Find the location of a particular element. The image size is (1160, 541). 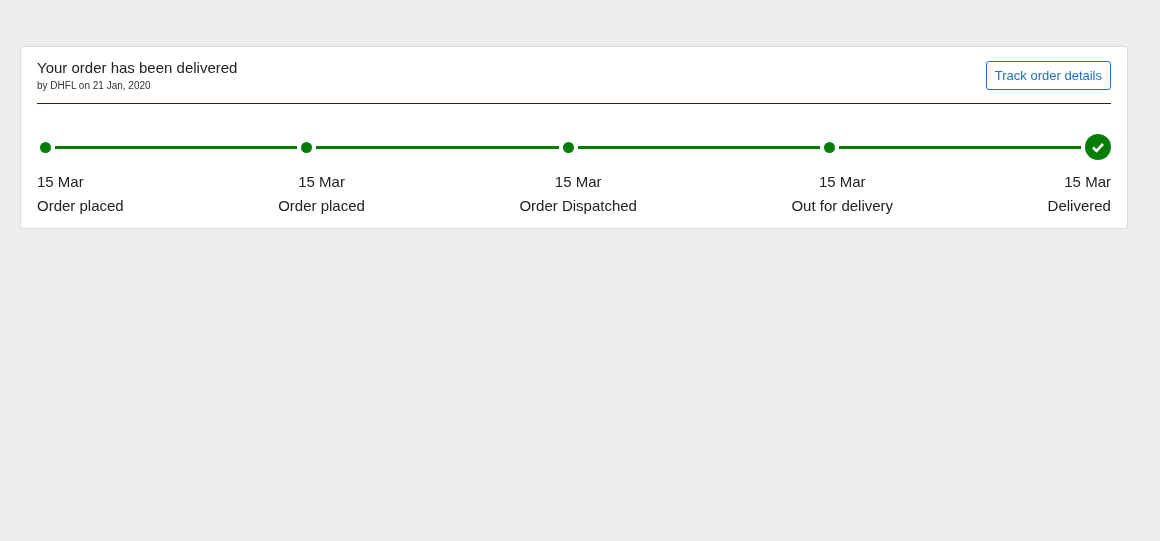

step-label: Out for delivery is located at coordinates (842, 206).